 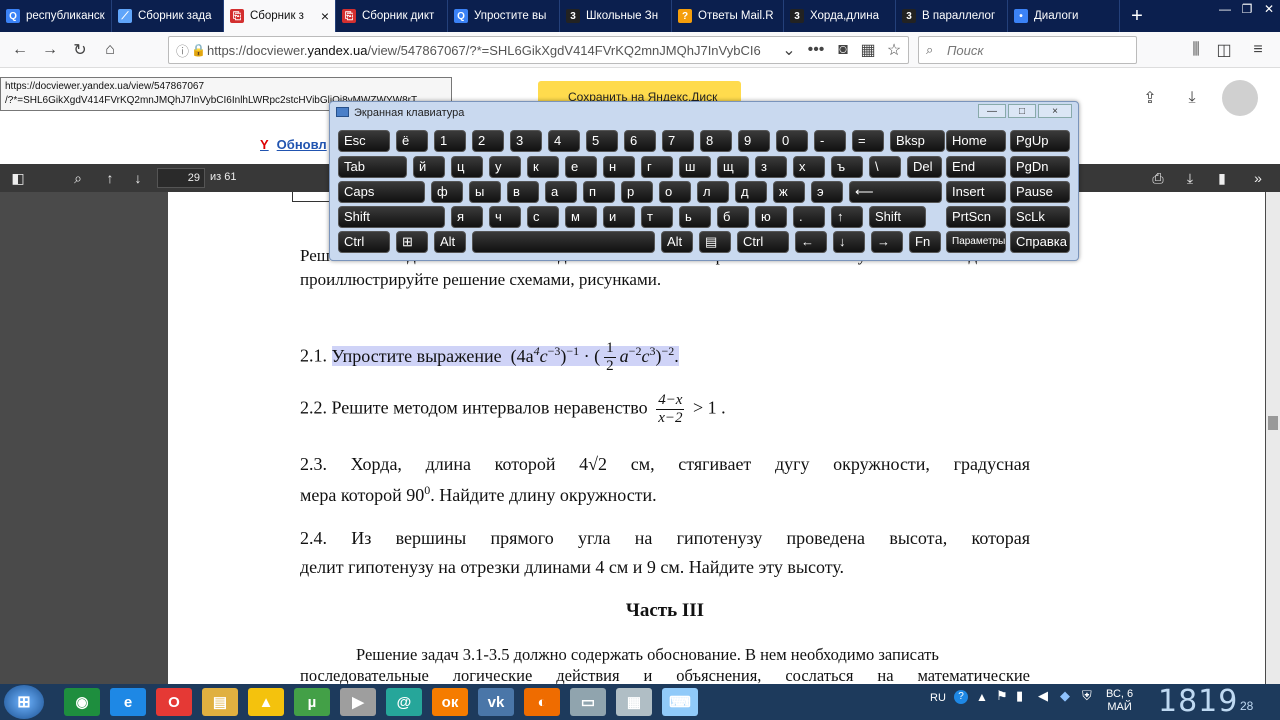 What do you see at coordinates (733, 167) in the screenshot?
I see `keyboard-key: щ` at bounding box center [733, 167].